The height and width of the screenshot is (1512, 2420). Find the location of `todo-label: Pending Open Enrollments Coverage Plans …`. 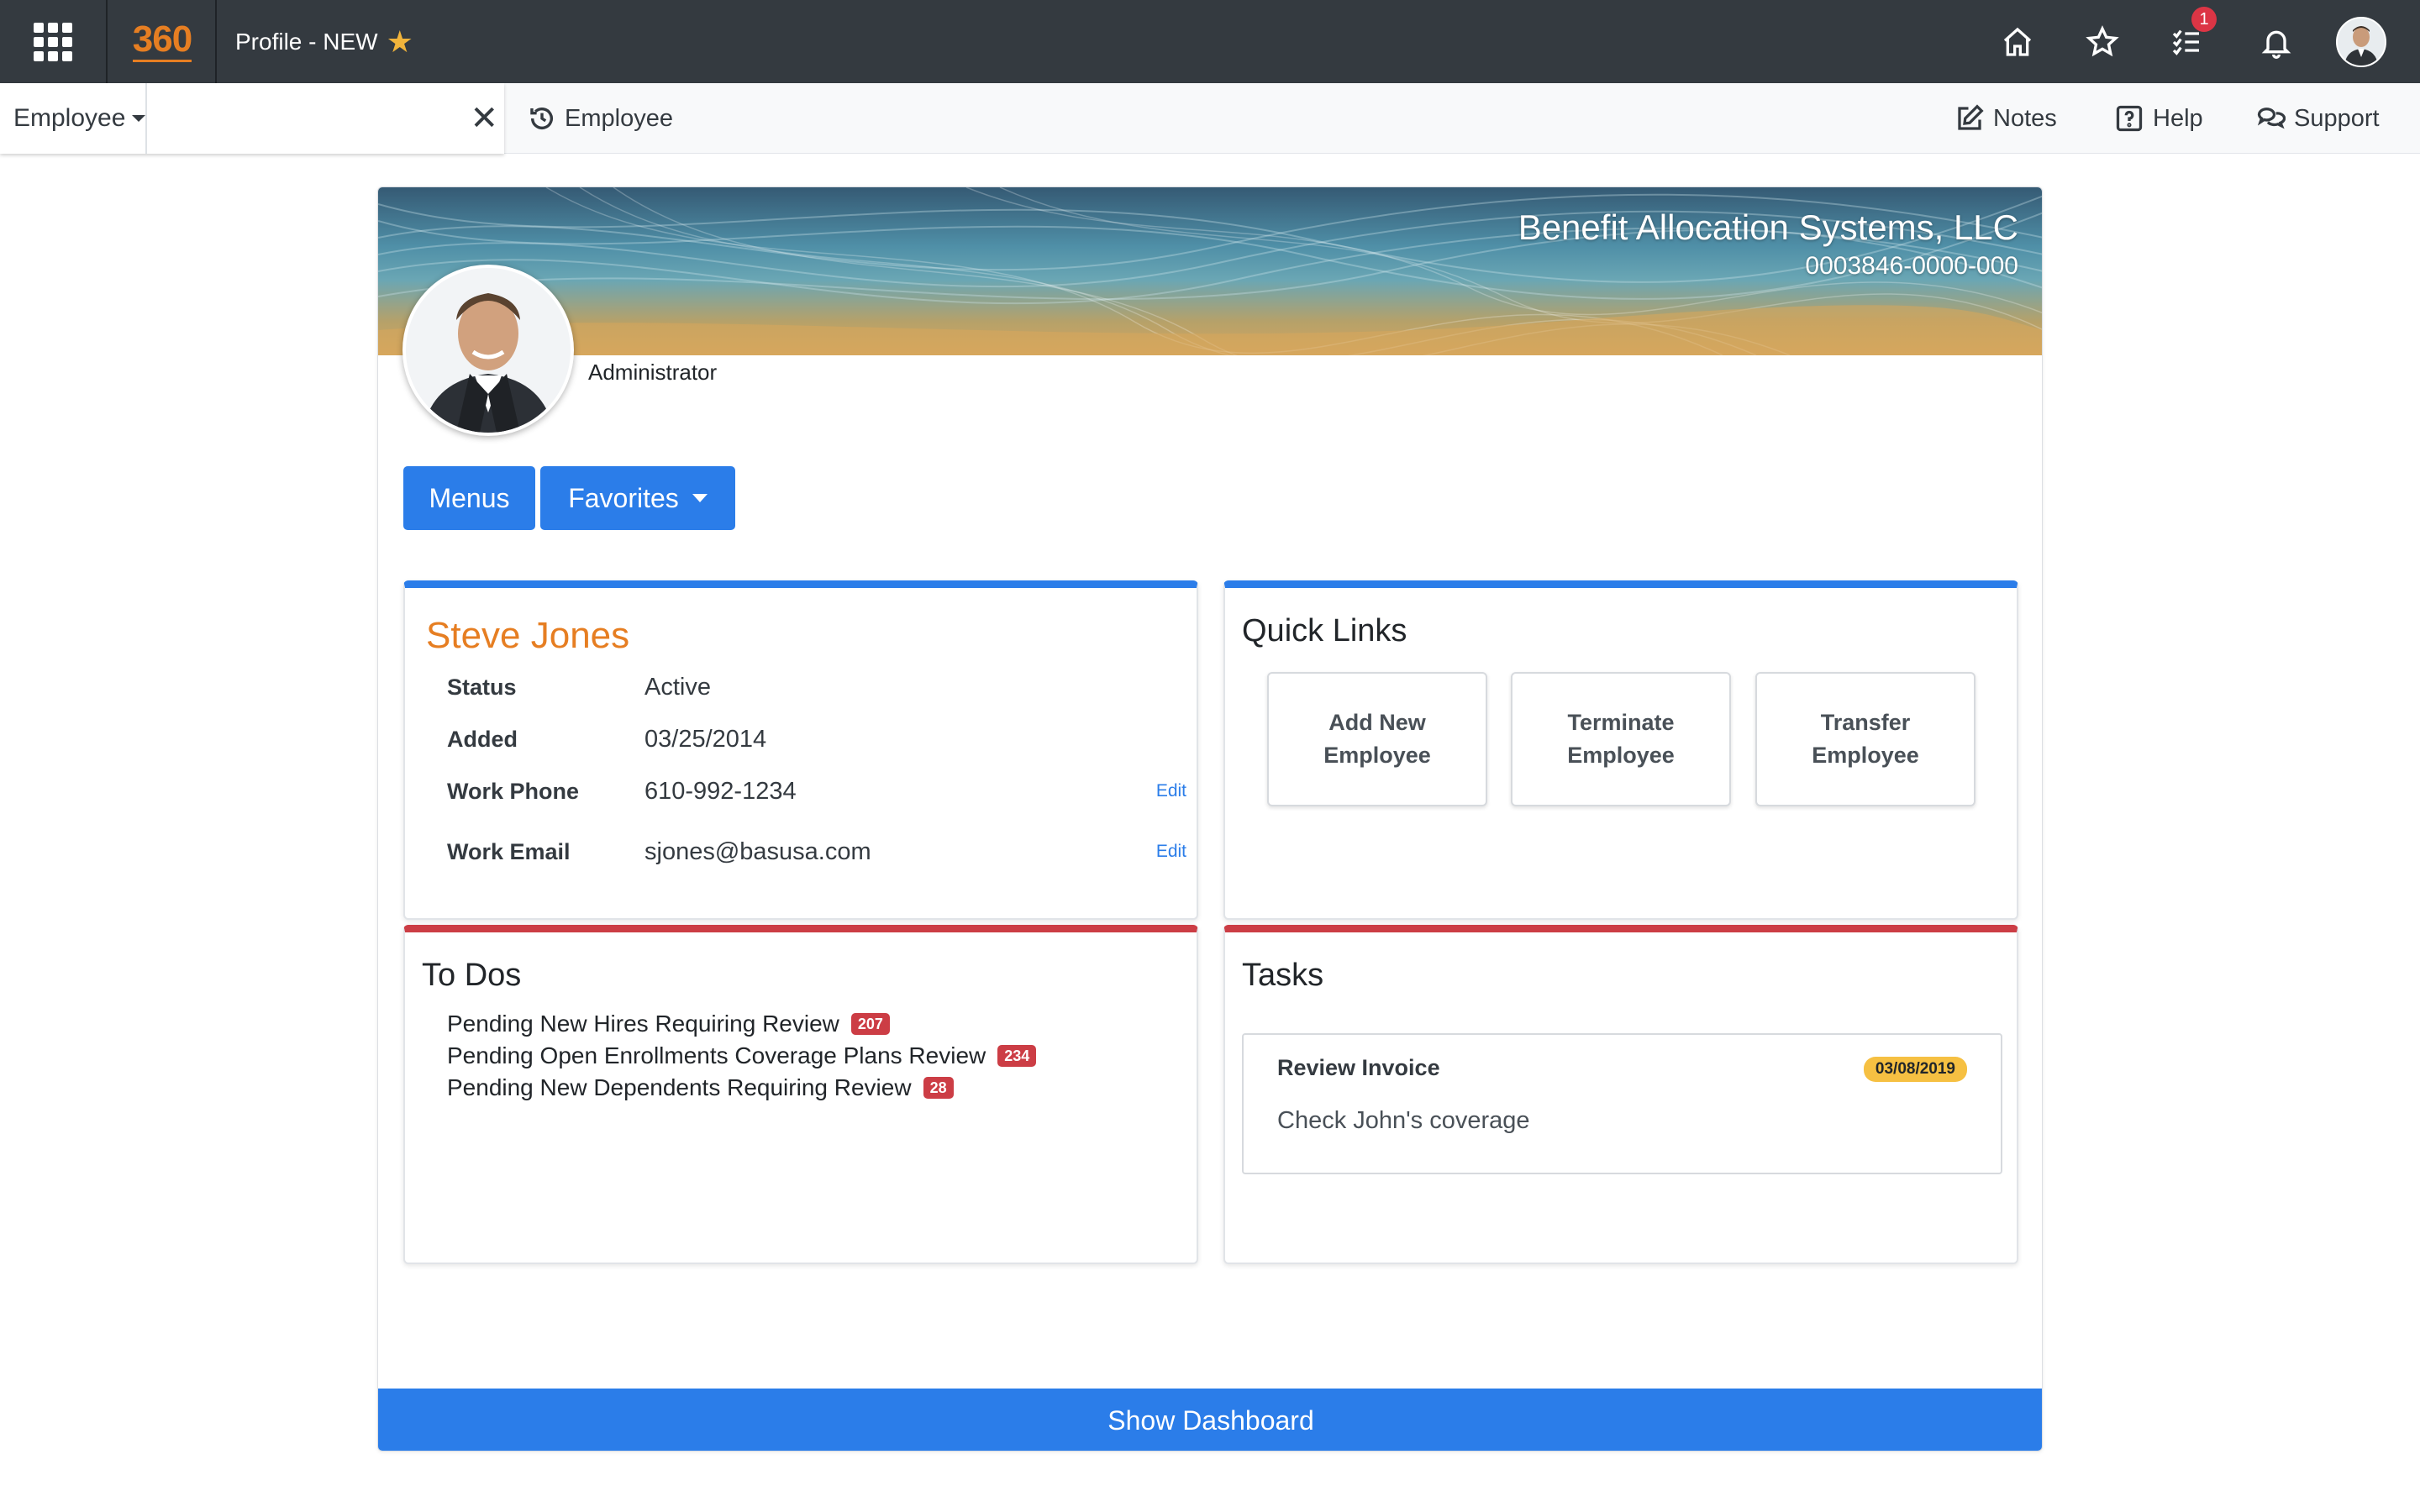

todo-label: Pending Open Enrollments Coverage Plans … is located at coordinates (717, 1055).